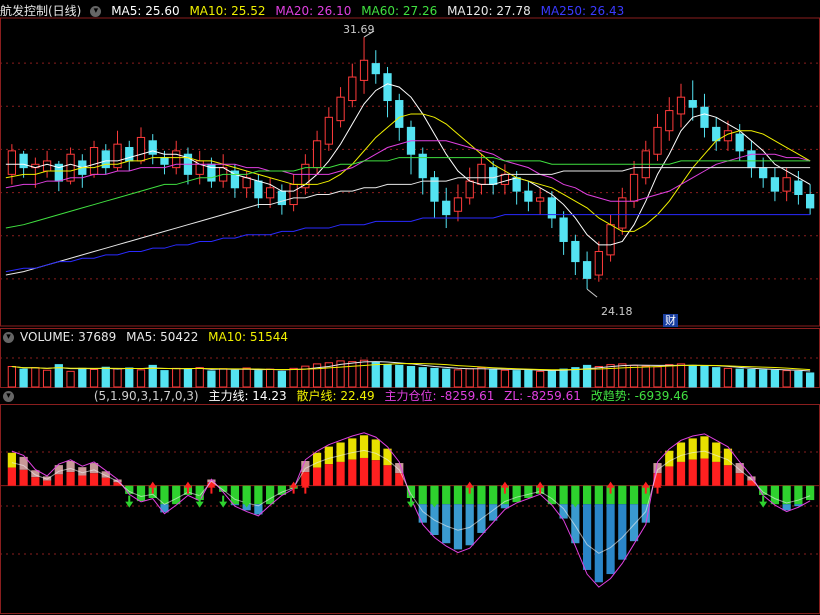 Image resolution: width=820 pixels, height=615 pixels. Describe the element at coordinates (248, 337) in the screenshot. I see `volume-ma10: MA10: 51544` at that location.